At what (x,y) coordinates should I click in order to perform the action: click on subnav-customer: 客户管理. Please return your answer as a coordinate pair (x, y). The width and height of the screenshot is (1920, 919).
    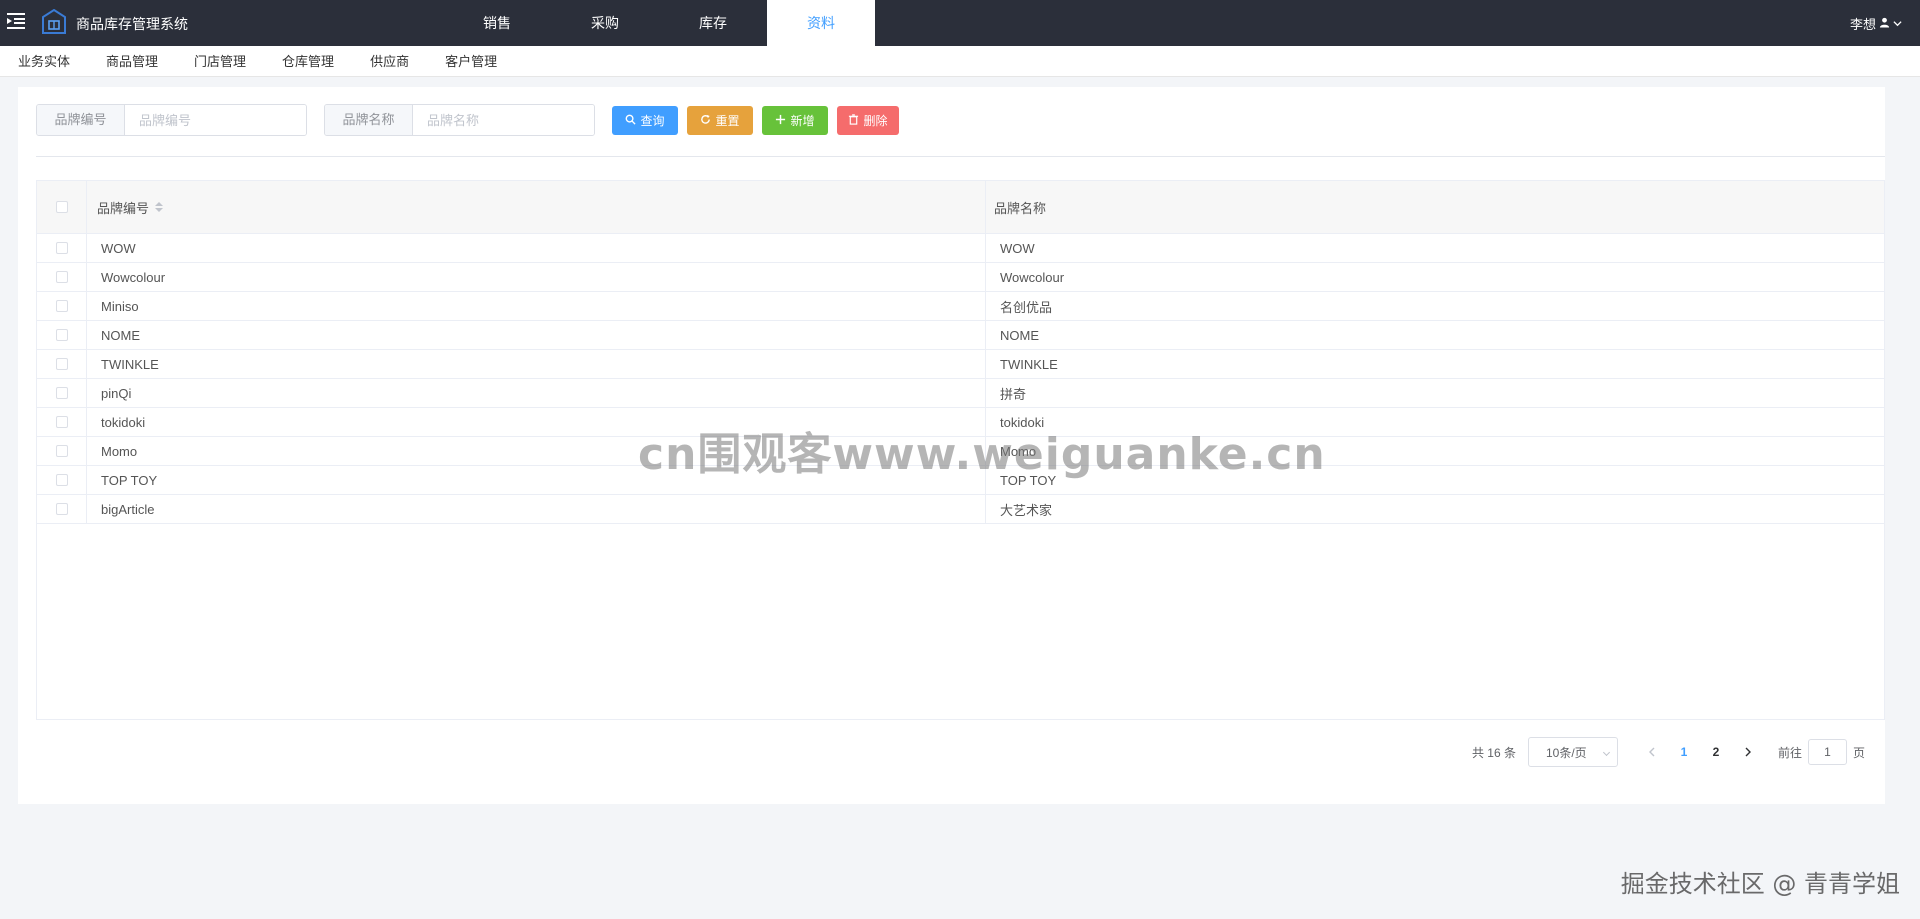
    Looking at the image, I should click on (471, 61).